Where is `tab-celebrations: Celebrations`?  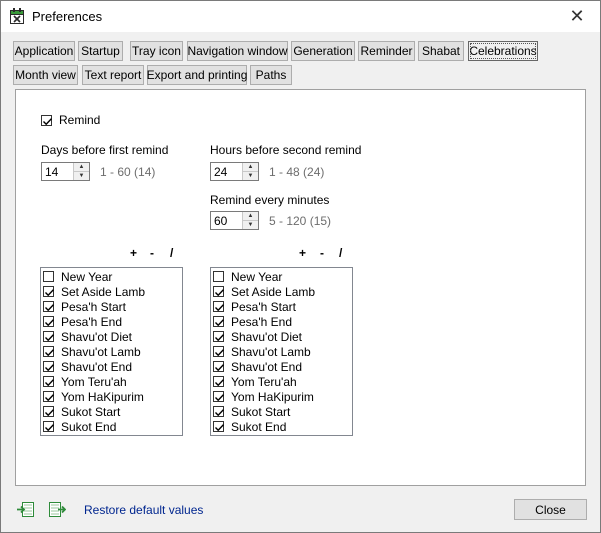 tab-celebrations: Celebrations is located at coordinates (503, 51).